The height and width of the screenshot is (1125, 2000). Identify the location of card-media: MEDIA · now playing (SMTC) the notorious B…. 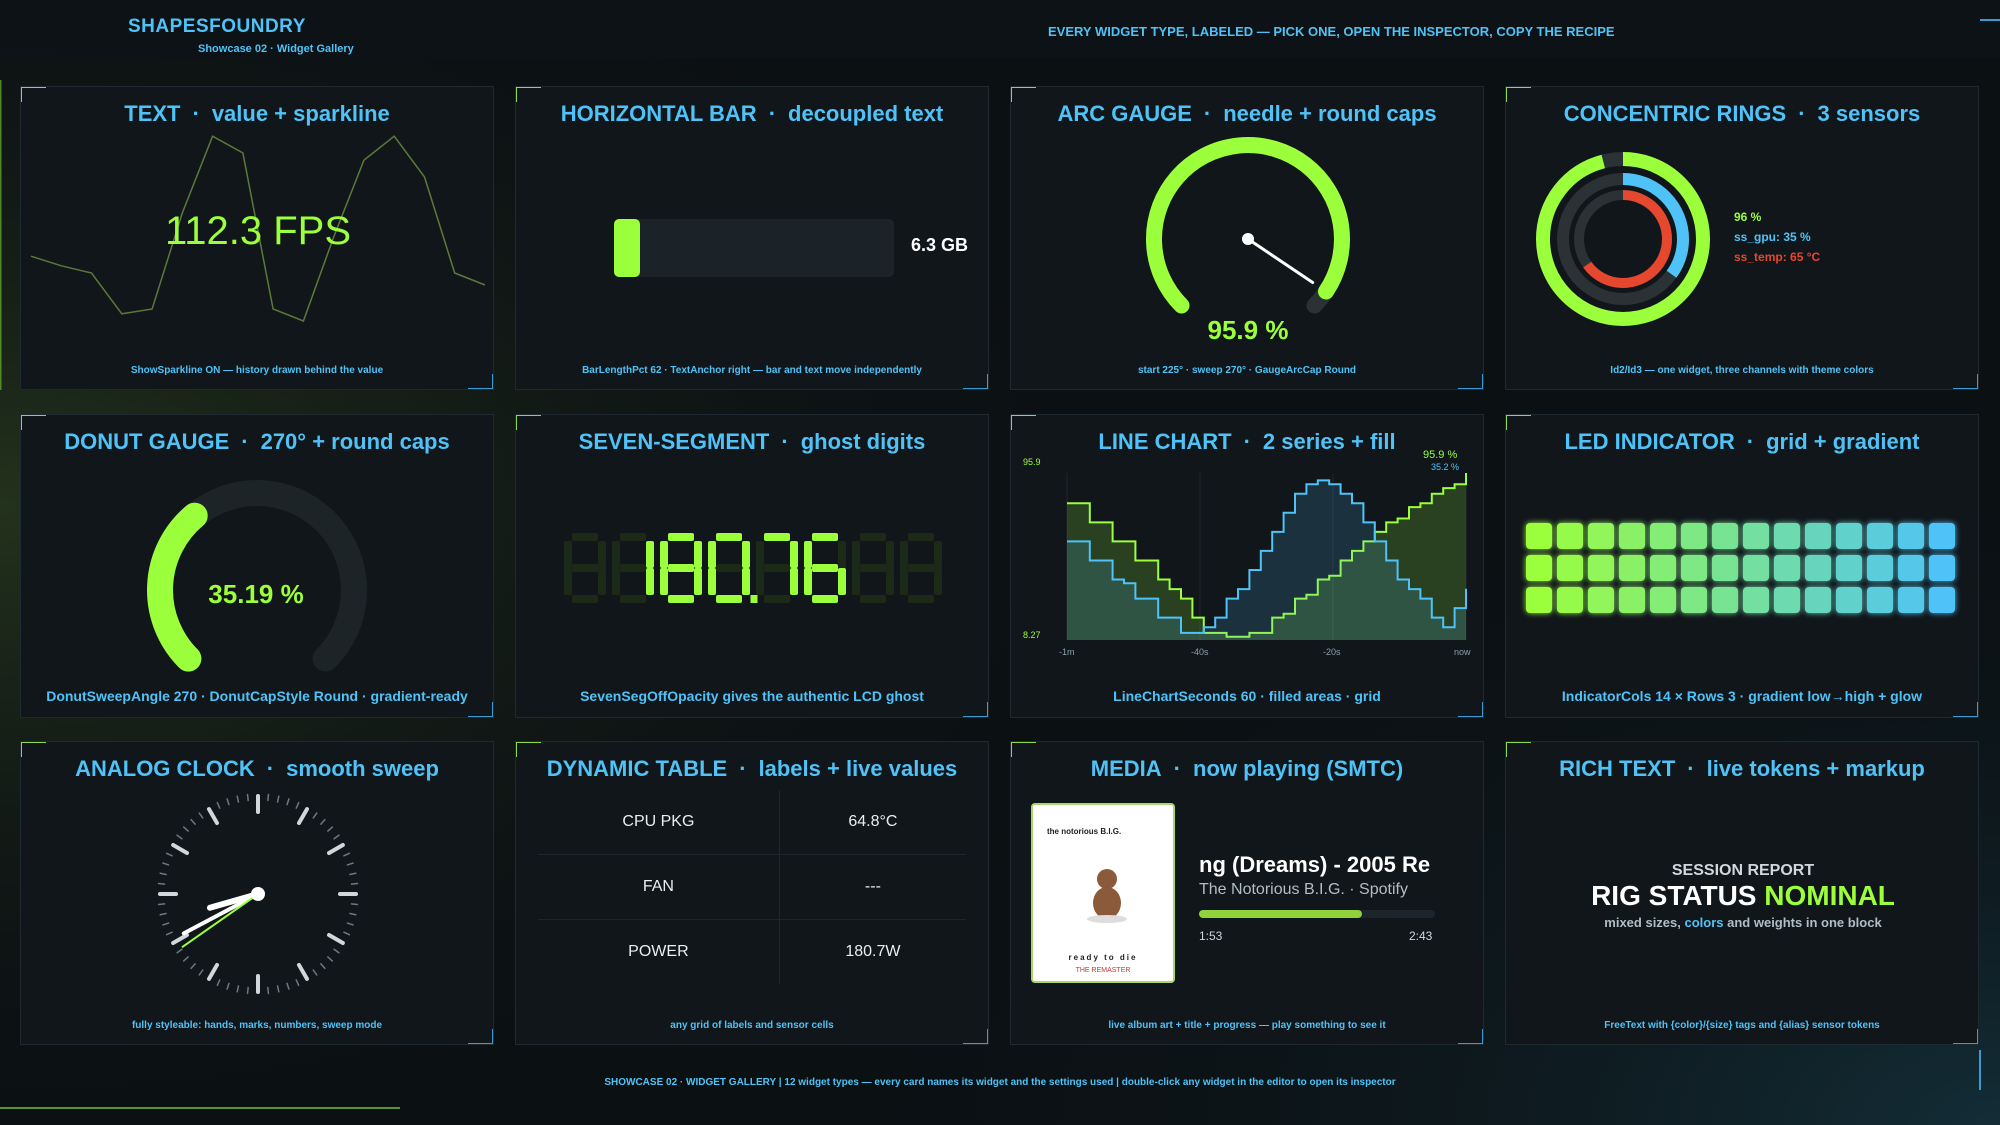
(1247, 893).